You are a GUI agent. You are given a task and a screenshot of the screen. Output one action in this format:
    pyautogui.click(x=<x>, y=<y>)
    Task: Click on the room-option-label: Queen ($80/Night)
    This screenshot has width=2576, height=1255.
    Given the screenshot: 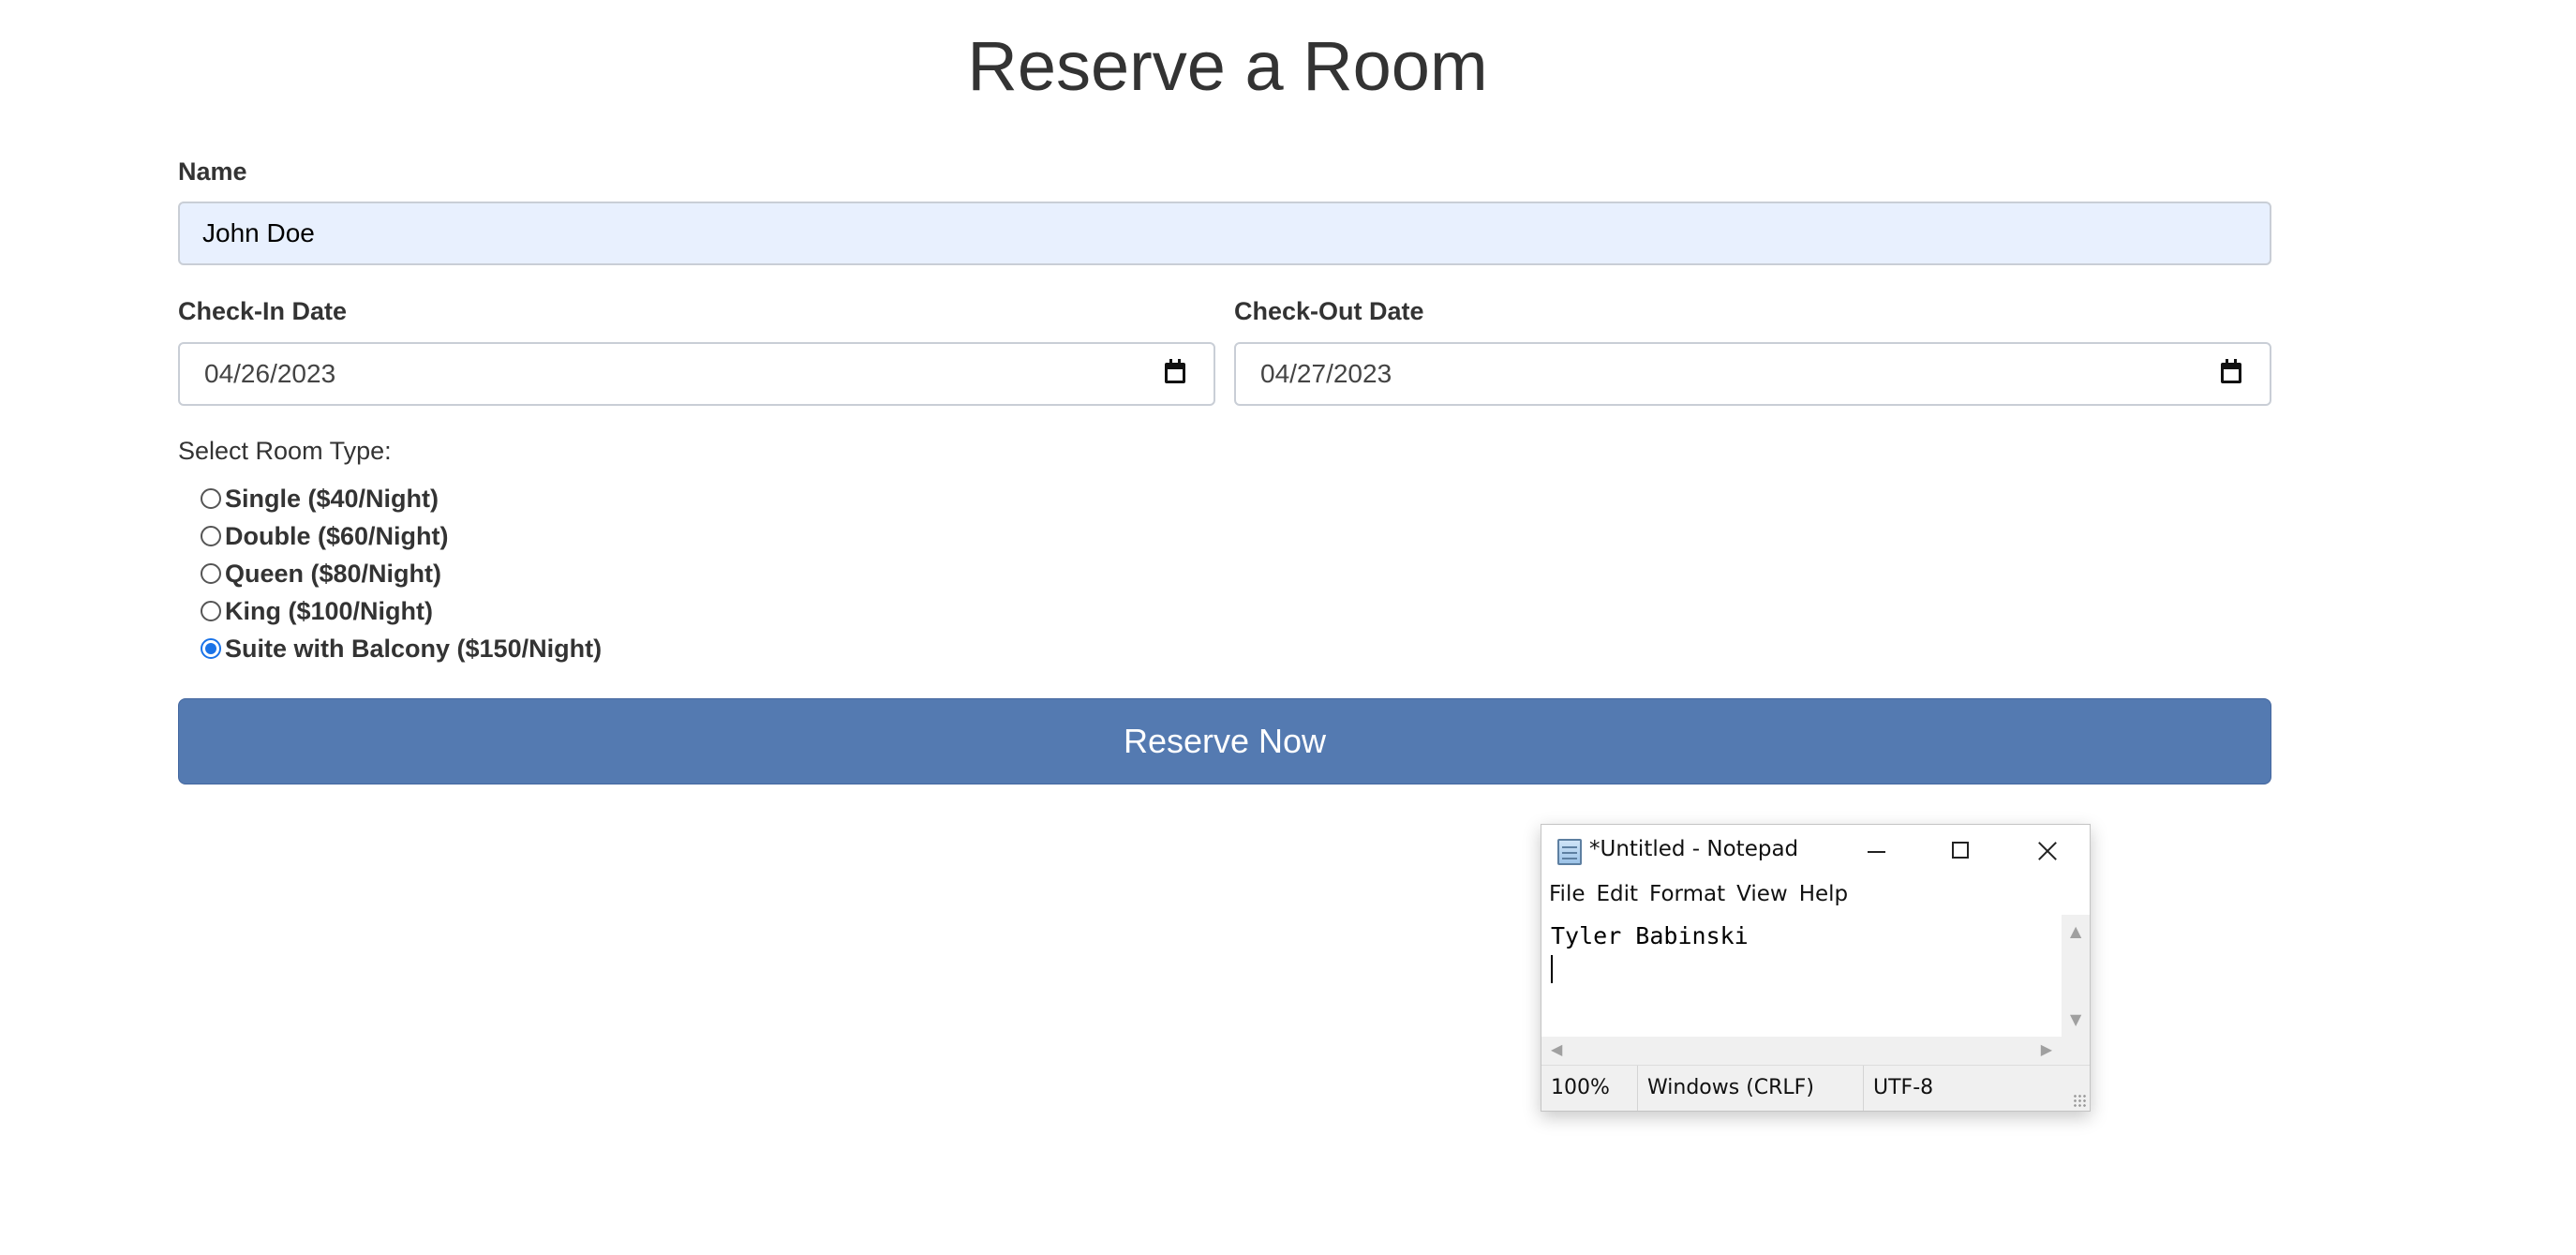 What is the action you would take?
    pyautogui.click(x=333, y=575)
    